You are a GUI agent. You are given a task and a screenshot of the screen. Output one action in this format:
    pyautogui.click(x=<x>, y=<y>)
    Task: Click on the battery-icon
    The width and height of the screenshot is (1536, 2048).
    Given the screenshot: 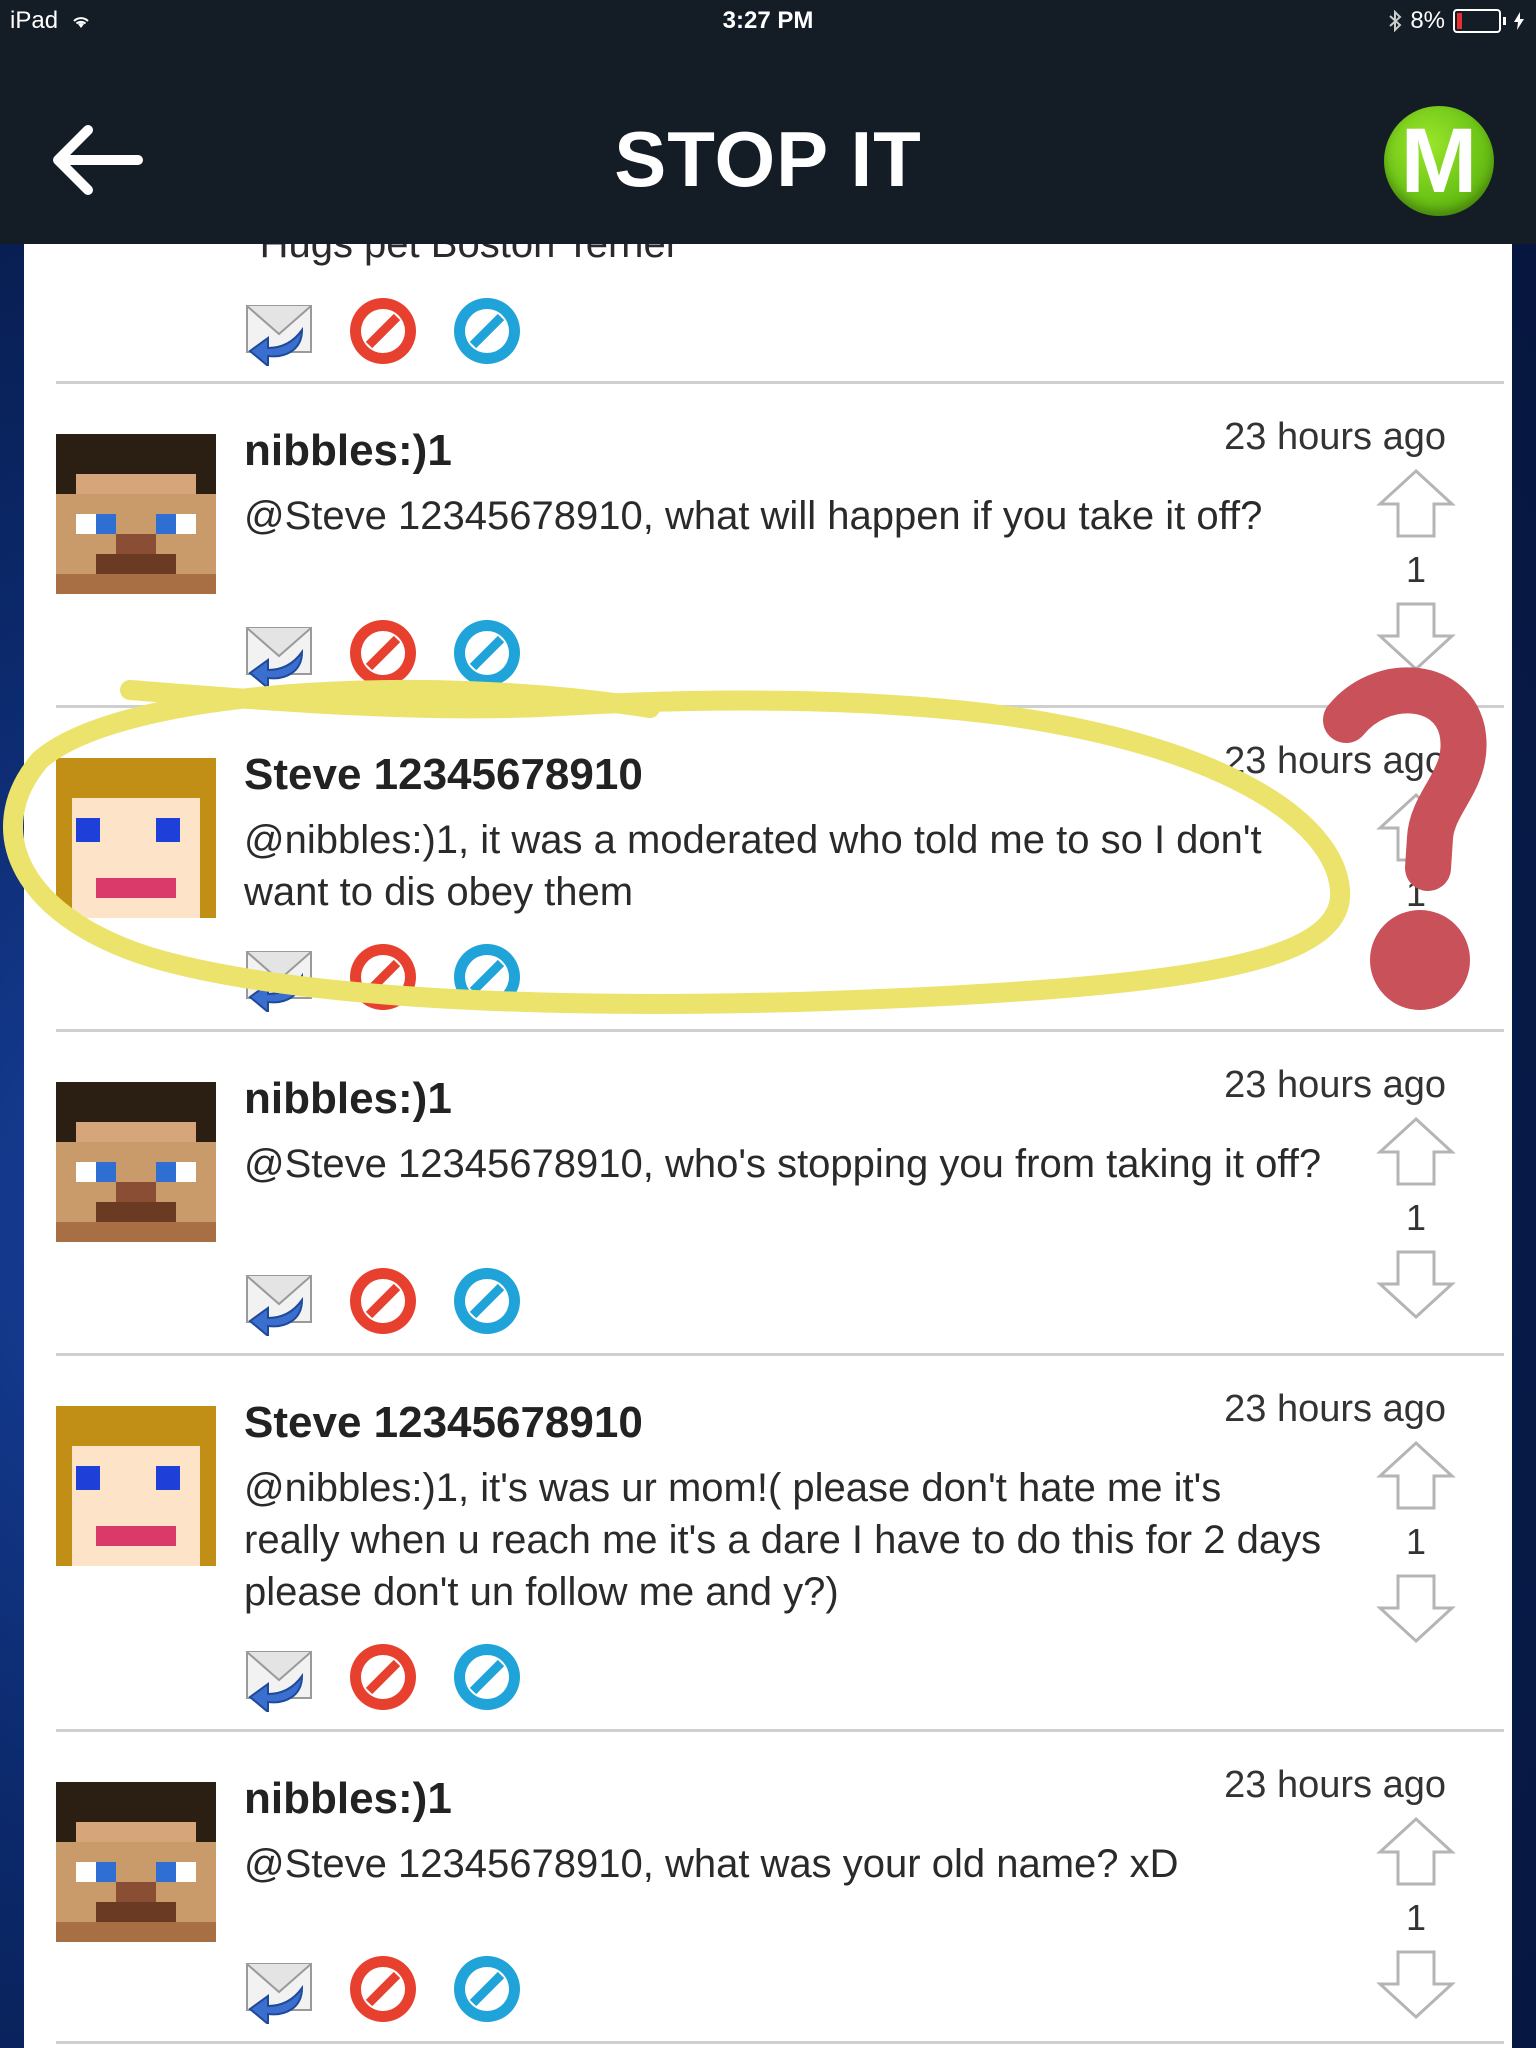 What is the action you would take?
    pyautogui.click(x=1477, y=21)
    